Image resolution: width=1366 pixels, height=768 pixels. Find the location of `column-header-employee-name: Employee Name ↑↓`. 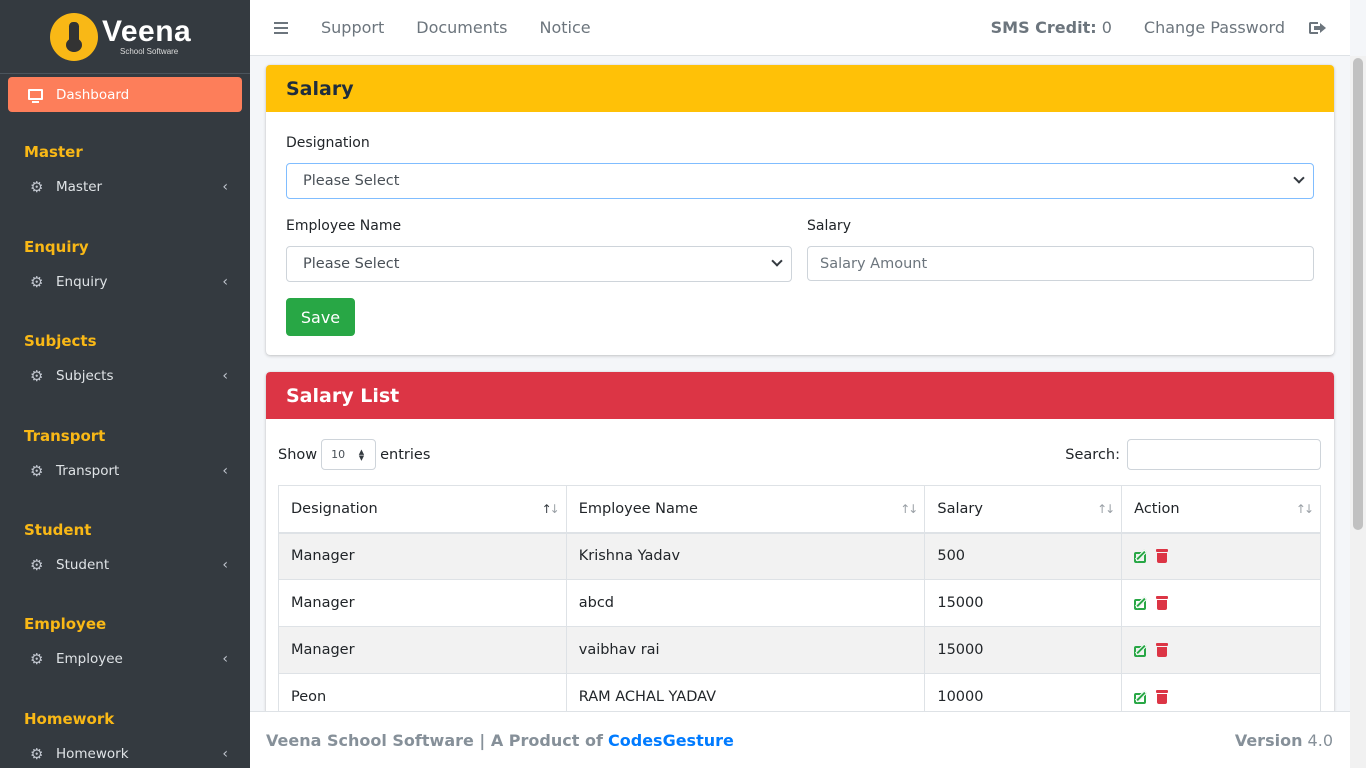

column-header-employee-name: Employee Name ↑↓ is located at coordinates (745, 509).